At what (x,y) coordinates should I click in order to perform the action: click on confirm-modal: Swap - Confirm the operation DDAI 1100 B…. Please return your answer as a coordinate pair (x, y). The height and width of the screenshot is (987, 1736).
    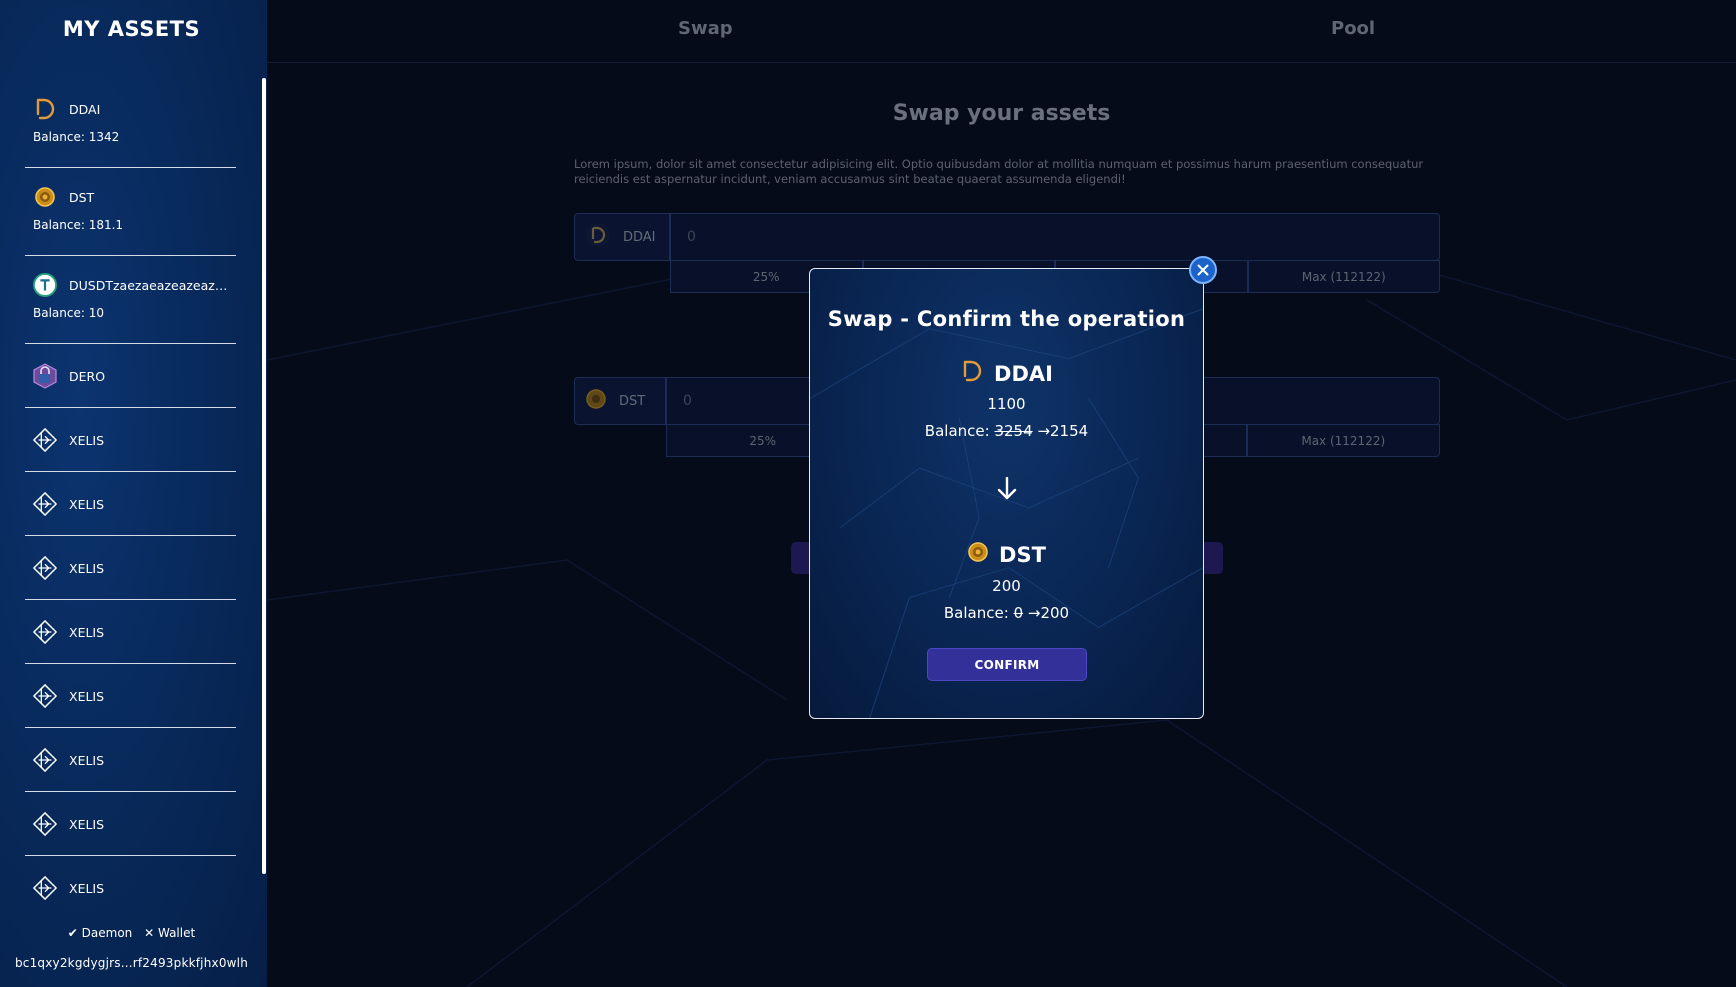
    Looking at the image, I should click on (1006, 493).